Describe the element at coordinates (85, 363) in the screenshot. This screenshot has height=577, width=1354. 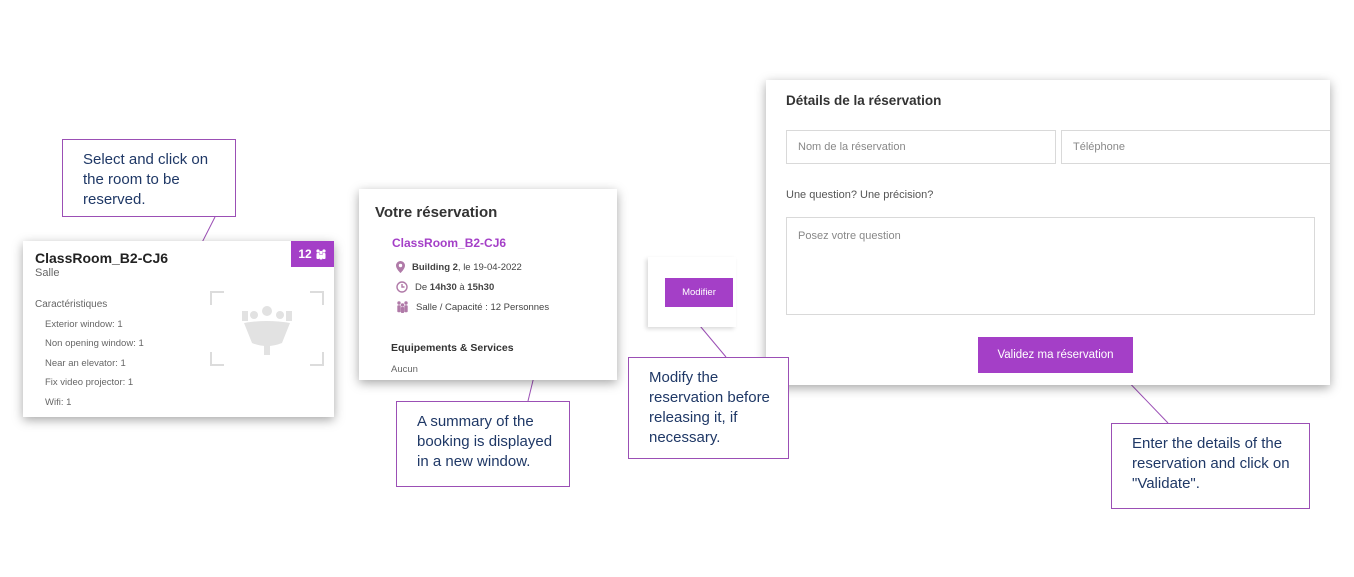
I see `feature-item: Near an elevator: 1` at that location.